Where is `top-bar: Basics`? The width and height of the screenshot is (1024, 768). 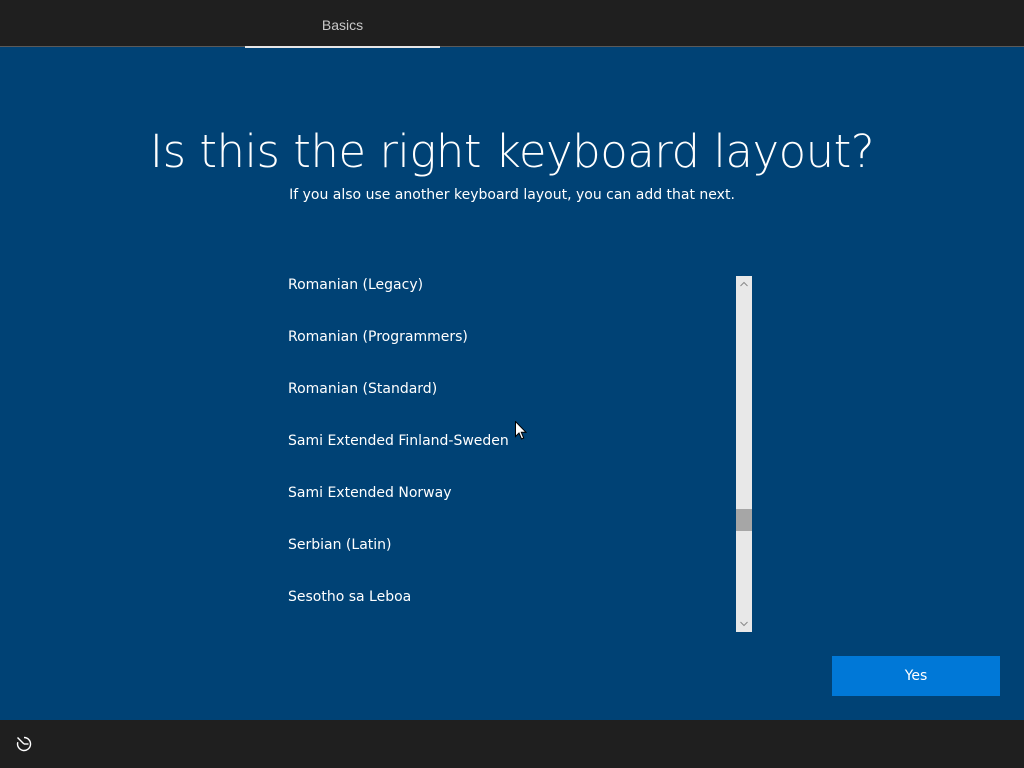 top-bar: Basics is located at coordinates (512, 24).